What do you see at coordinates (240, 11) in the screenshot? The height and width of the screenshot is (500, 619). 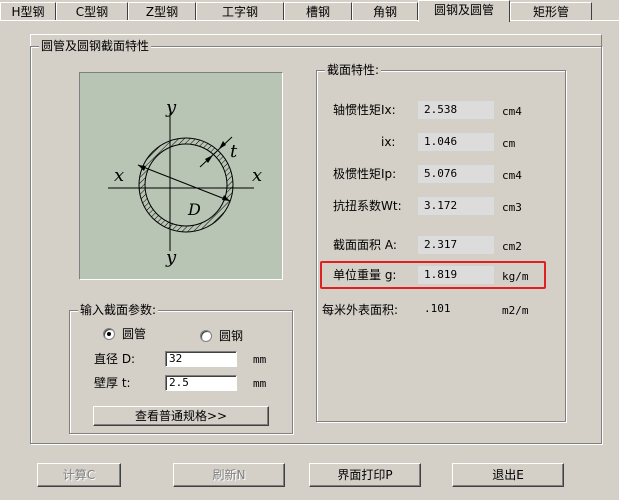 I see `tab-i-beam: 工字钢` at bounding box center [240, 11].